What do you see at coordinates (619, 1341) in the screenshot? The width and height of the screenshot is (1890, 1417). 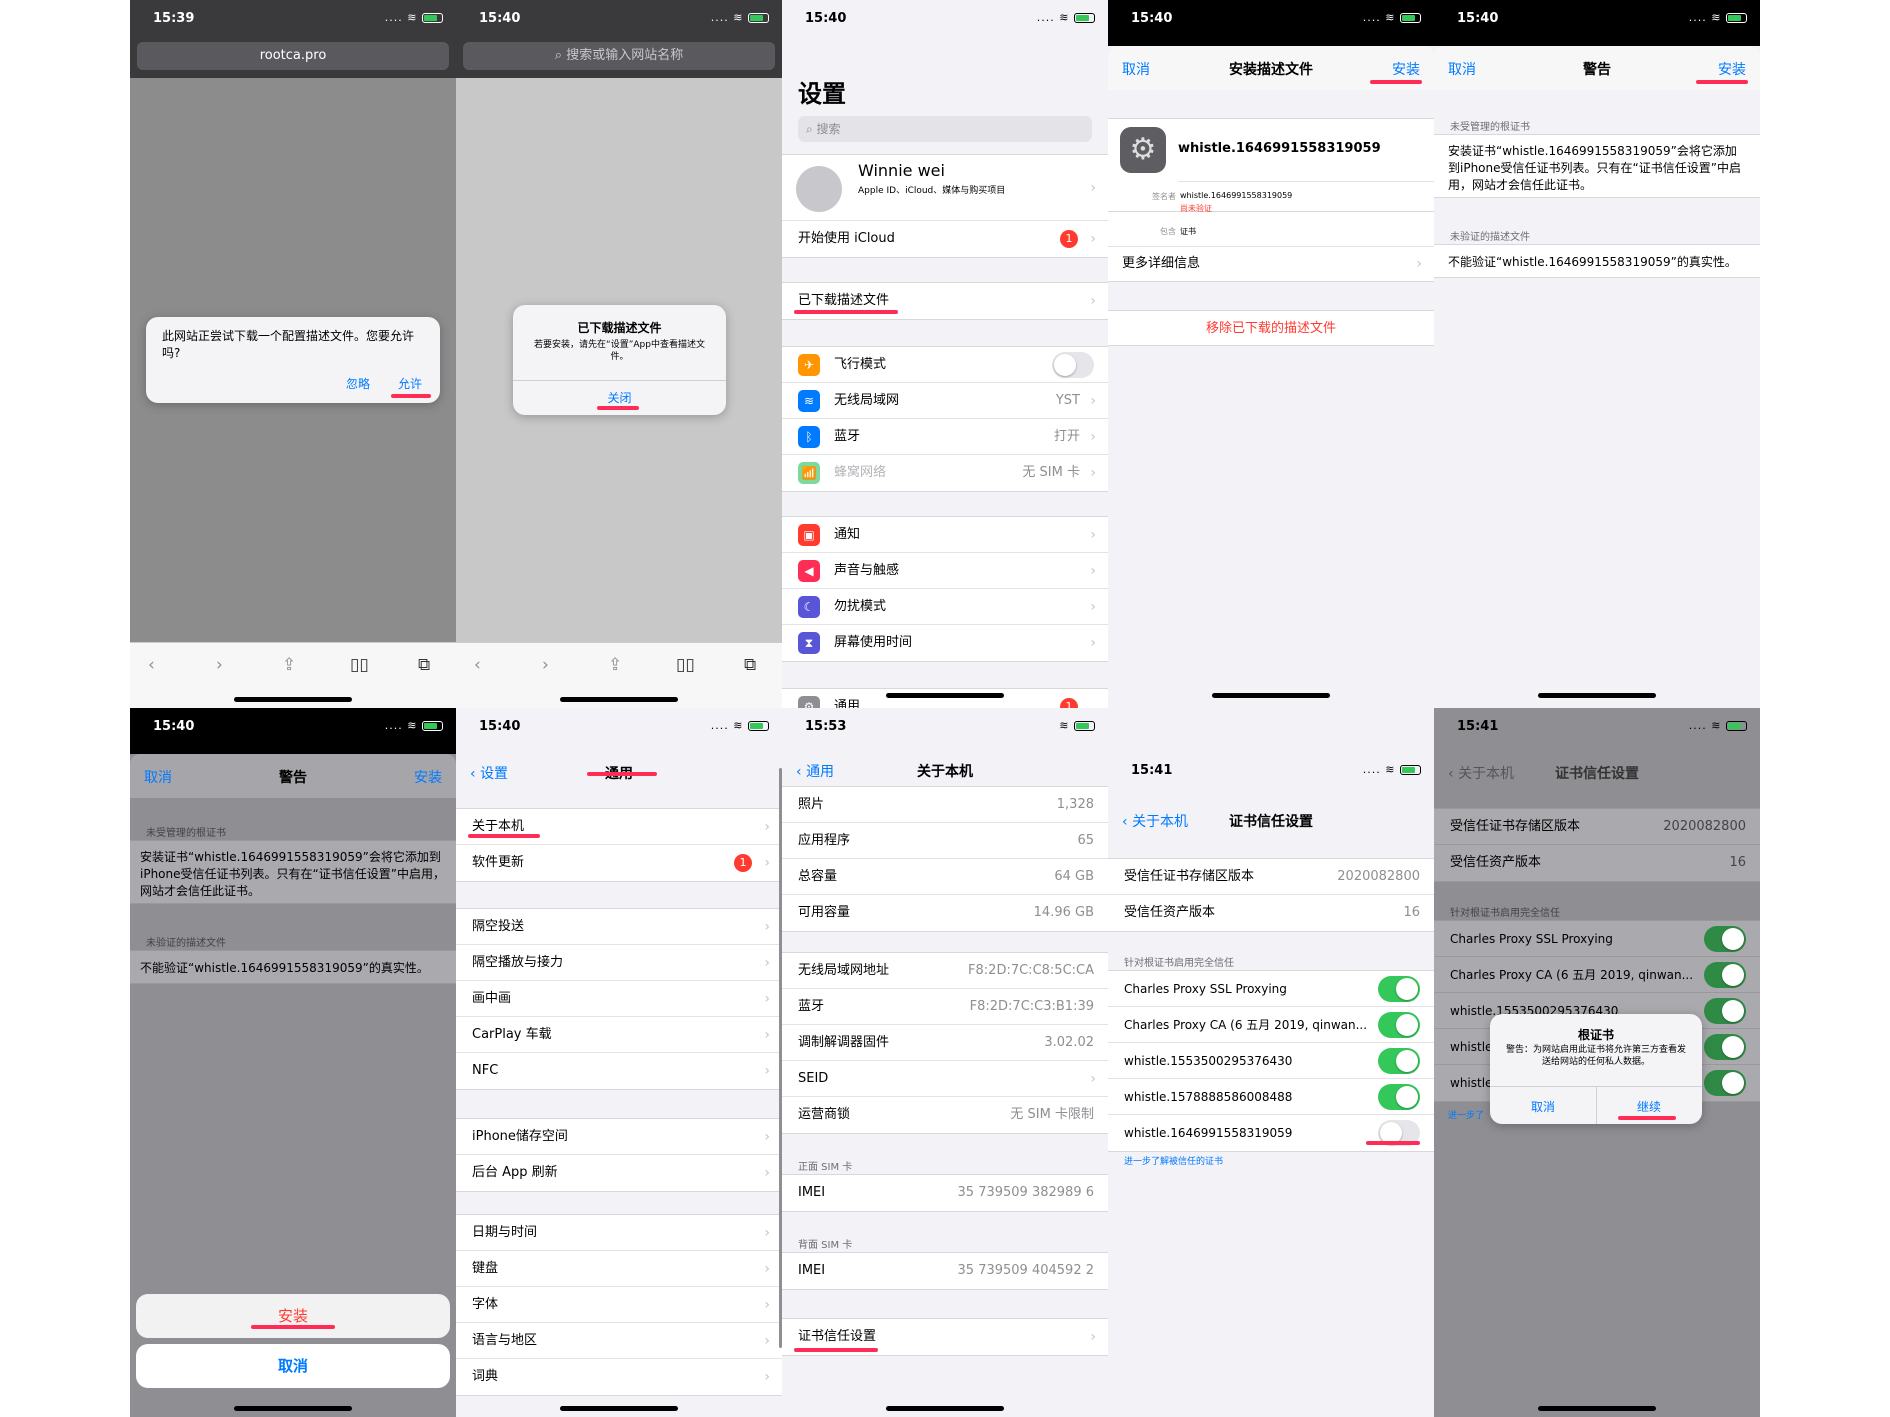 I see `general-item-row: 语言与地区 ›` at bounding box center [619, 1341].